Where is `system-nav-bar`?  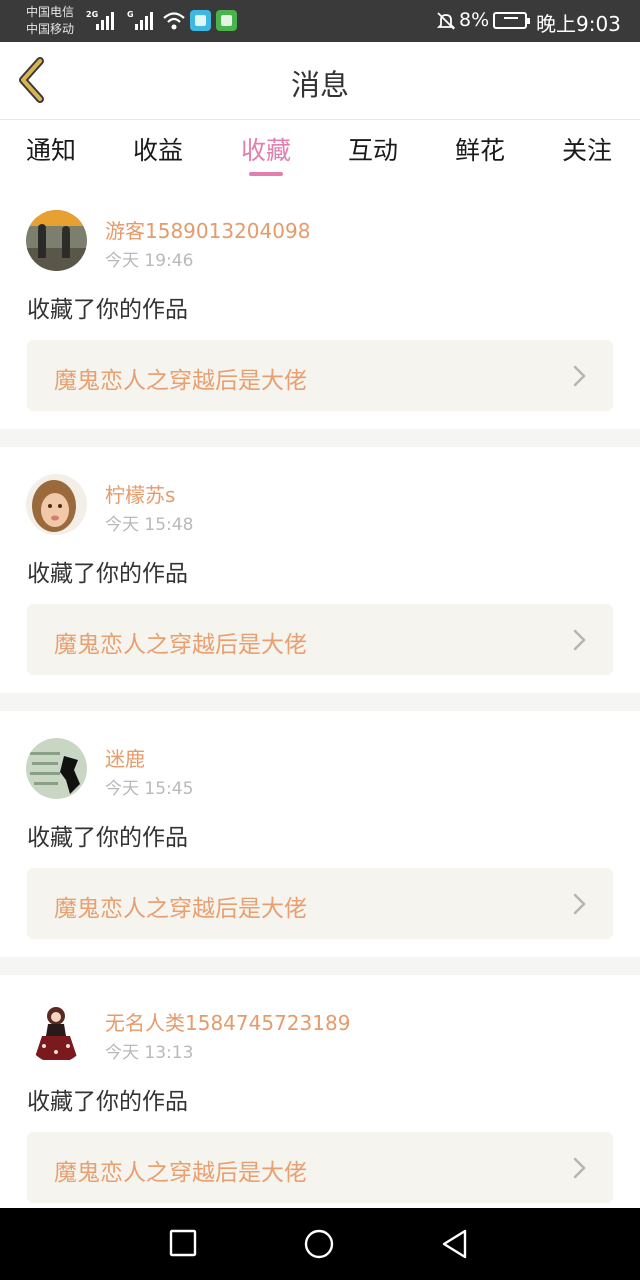 system-nav-bar is located at coordinates (320, 1244).